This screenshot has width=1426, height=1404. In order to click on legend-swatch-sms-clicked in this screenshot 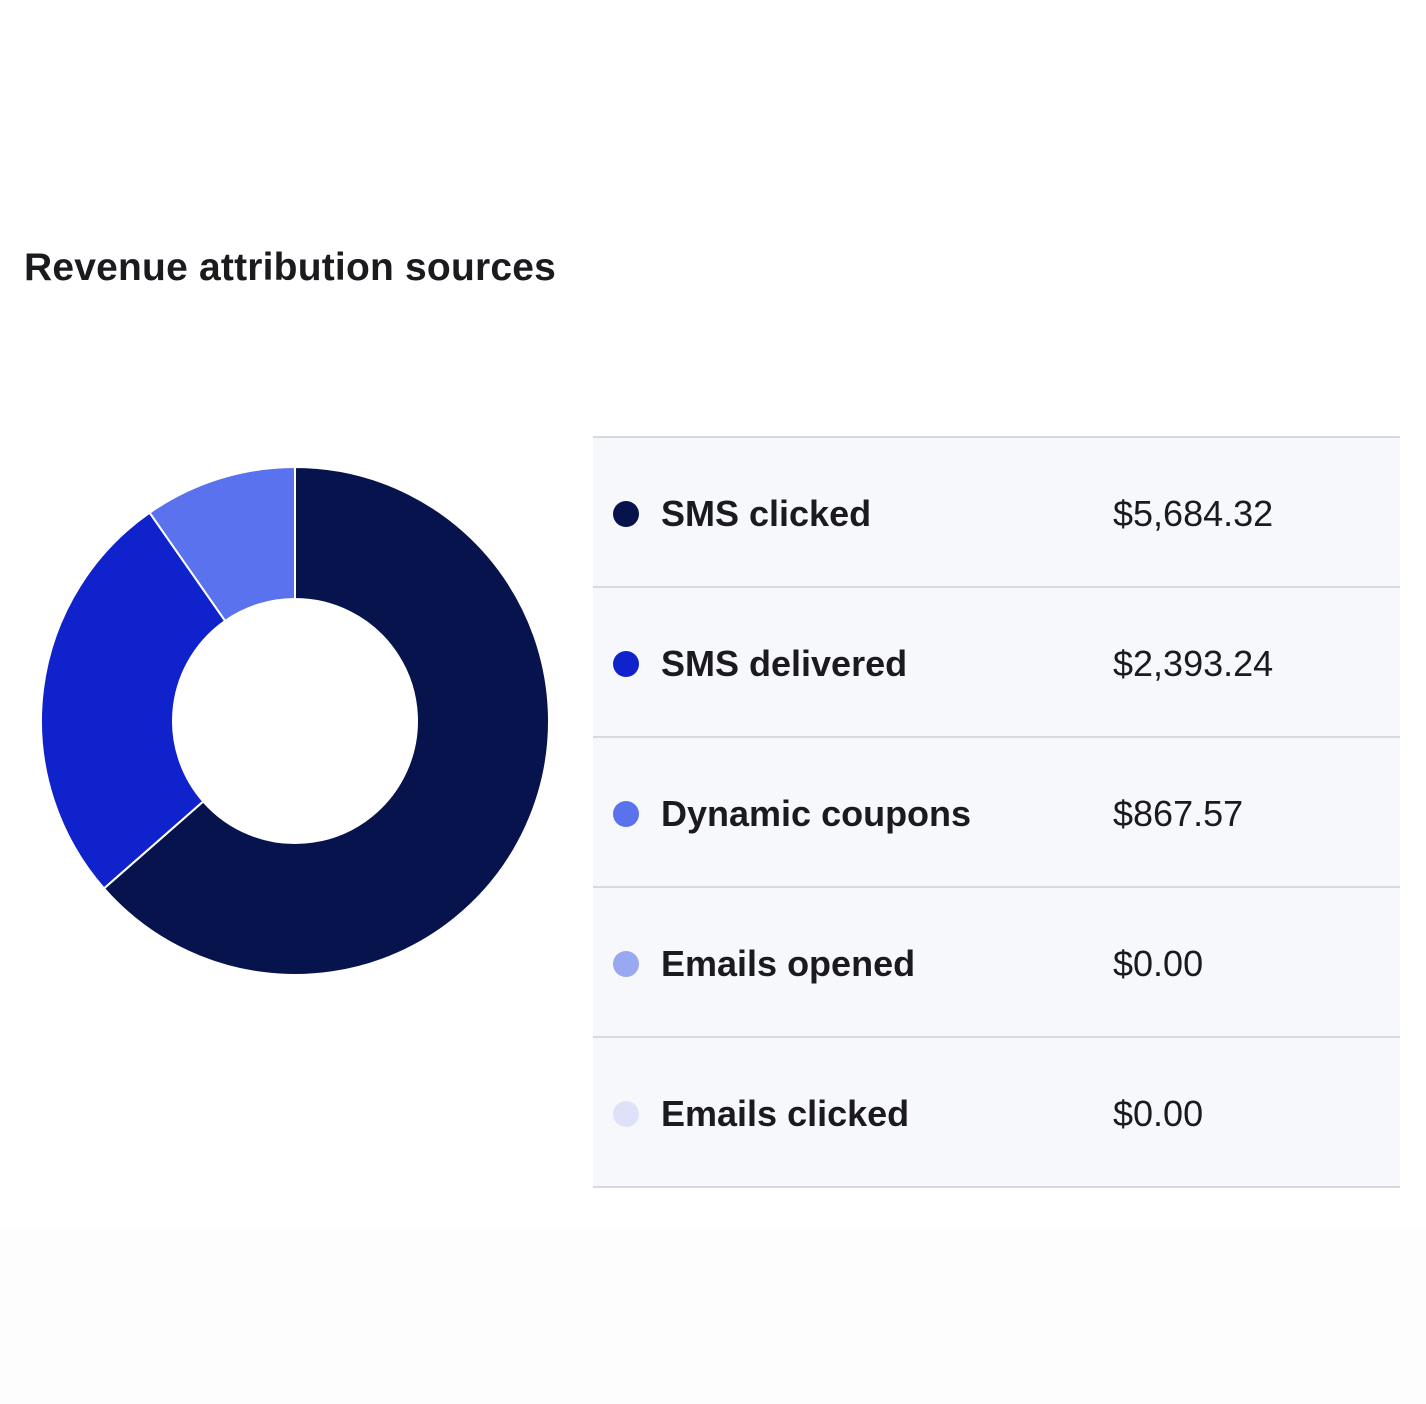, I will do `click(626, 514)`.